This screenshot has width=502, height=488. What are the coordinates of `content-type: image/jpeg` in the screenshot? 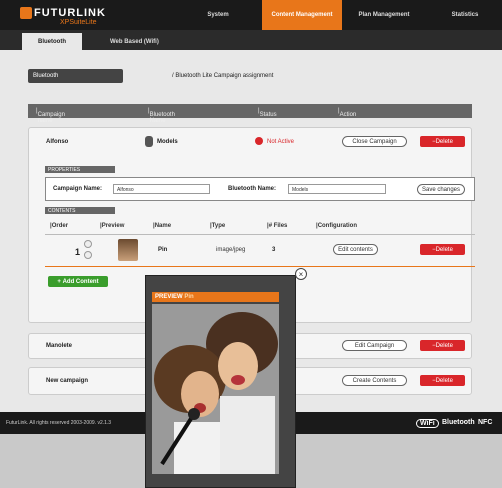 It's located at (231, 250).